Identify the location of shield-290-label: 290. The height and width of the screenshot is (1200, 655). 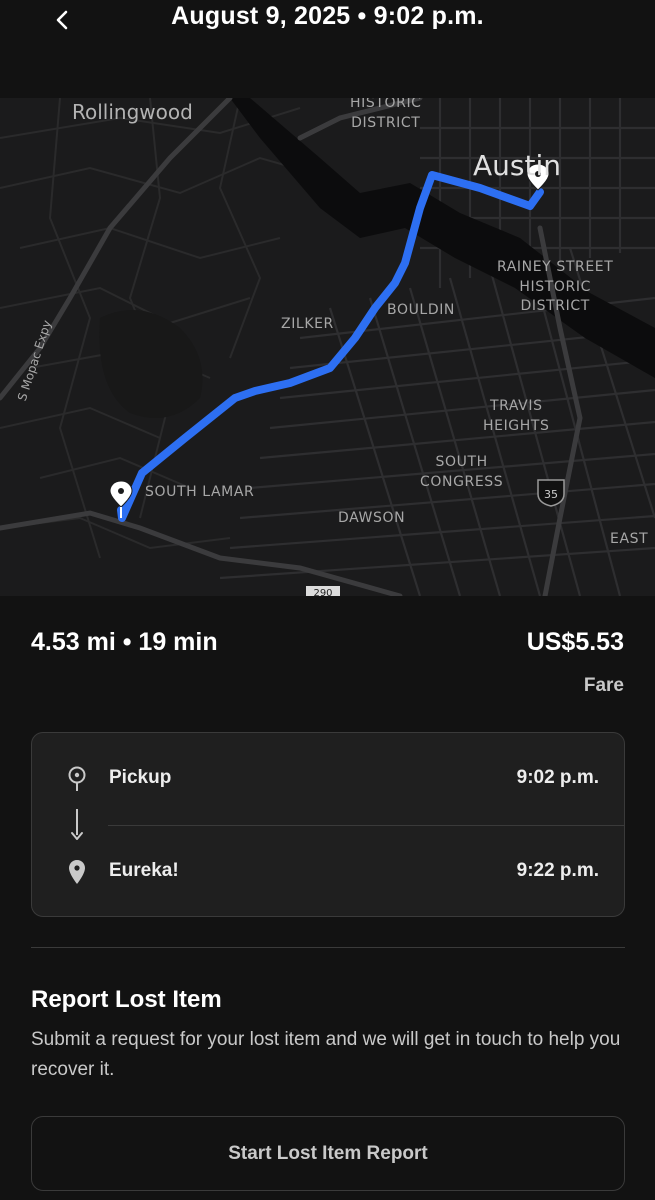
(322, 592).